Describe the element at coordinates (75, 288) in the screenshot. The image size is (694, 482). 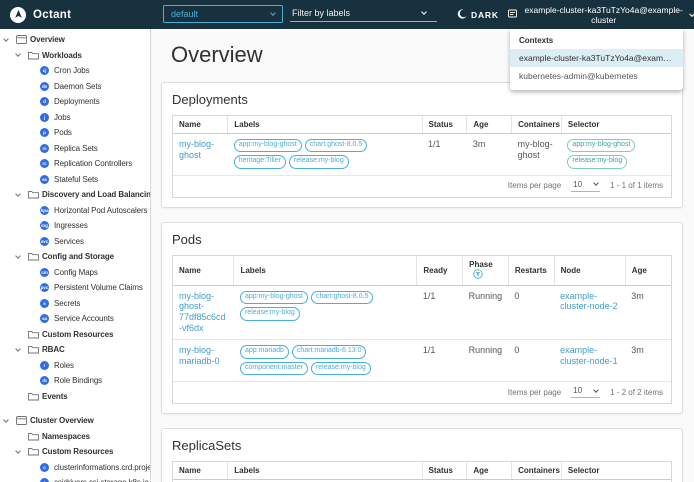
I see `sidebar-item-persistent-volume-claims: pvc Persistent Volume Claims` at that location.